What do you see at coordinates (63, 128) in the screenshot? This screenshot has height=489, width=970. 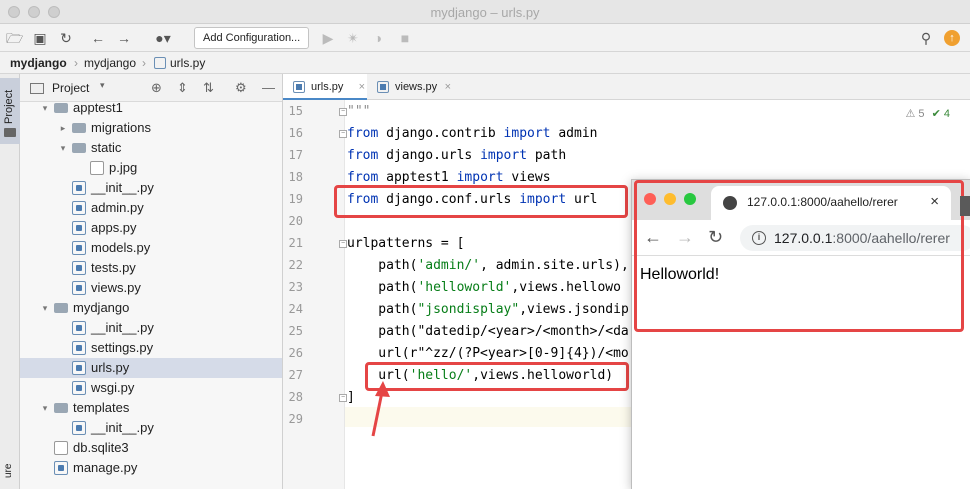 I see `chevron-right-icon: ▸` at bounding box center [63, 128].